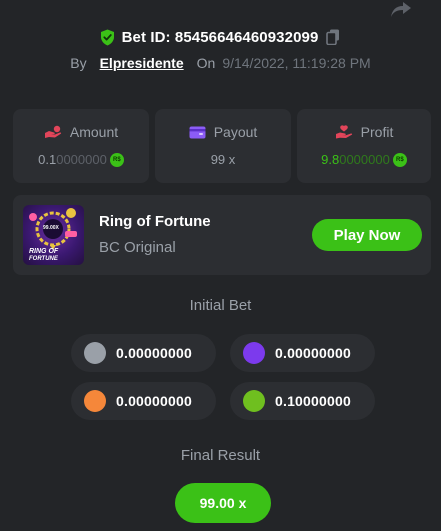 The width and height of the screenshot is (441, 531). What do you see at coordinates (330, 159) in the screenshot?
I see `profit-value-strong: 9.8` at bounding box center [330, 159].